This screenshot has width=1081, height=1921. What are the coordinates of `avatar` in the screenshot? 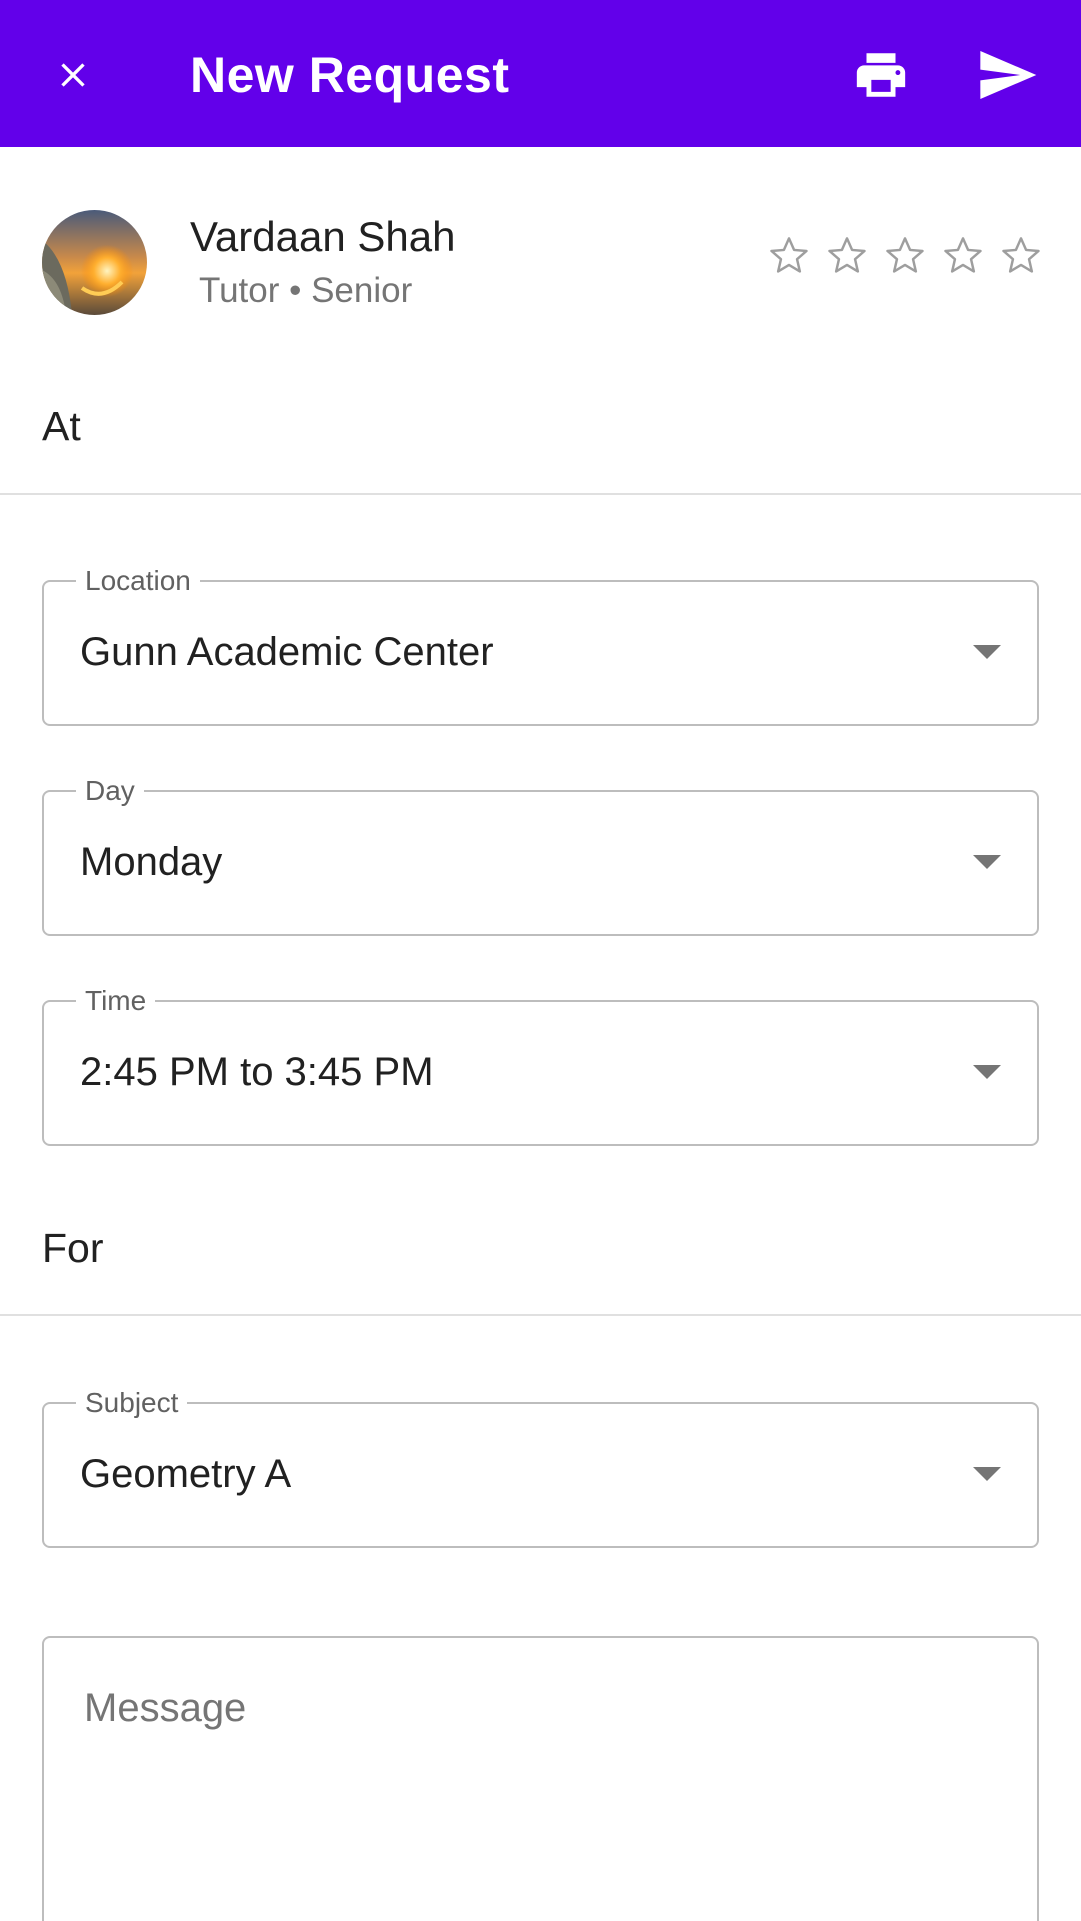 It's located at (94, 262).